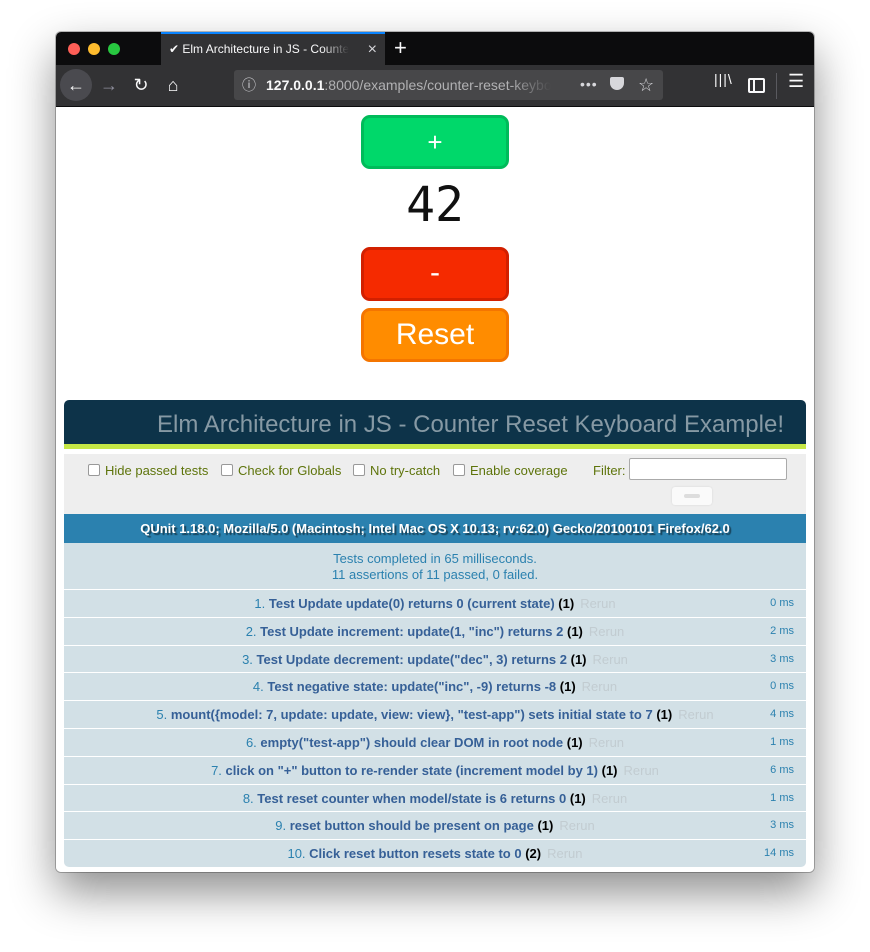  I want to click on hide-passed-checkbox, so click(94, 470).